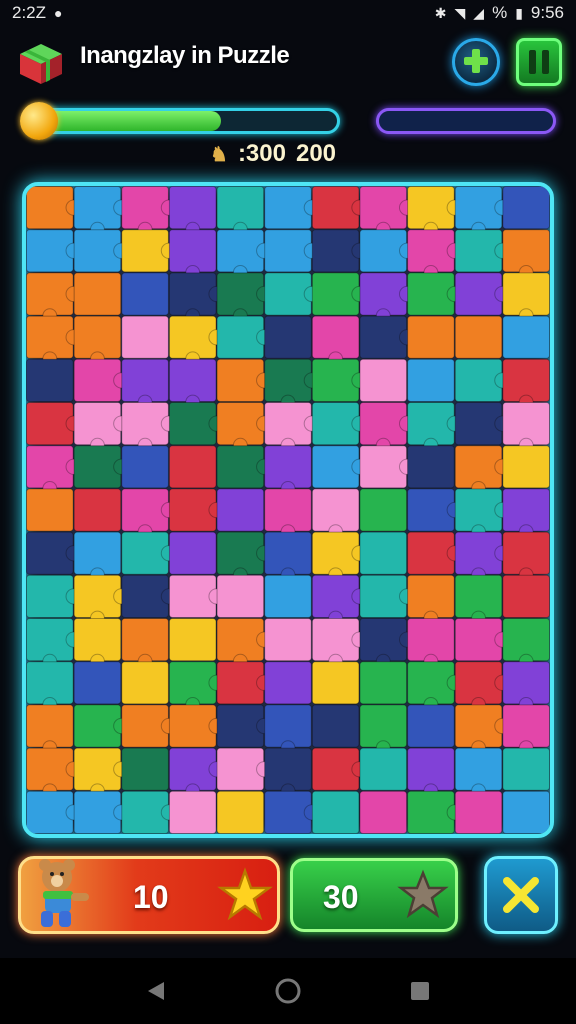 The image size is (576, 1024). I want to click on target-panel: 30, so click(374, 895).